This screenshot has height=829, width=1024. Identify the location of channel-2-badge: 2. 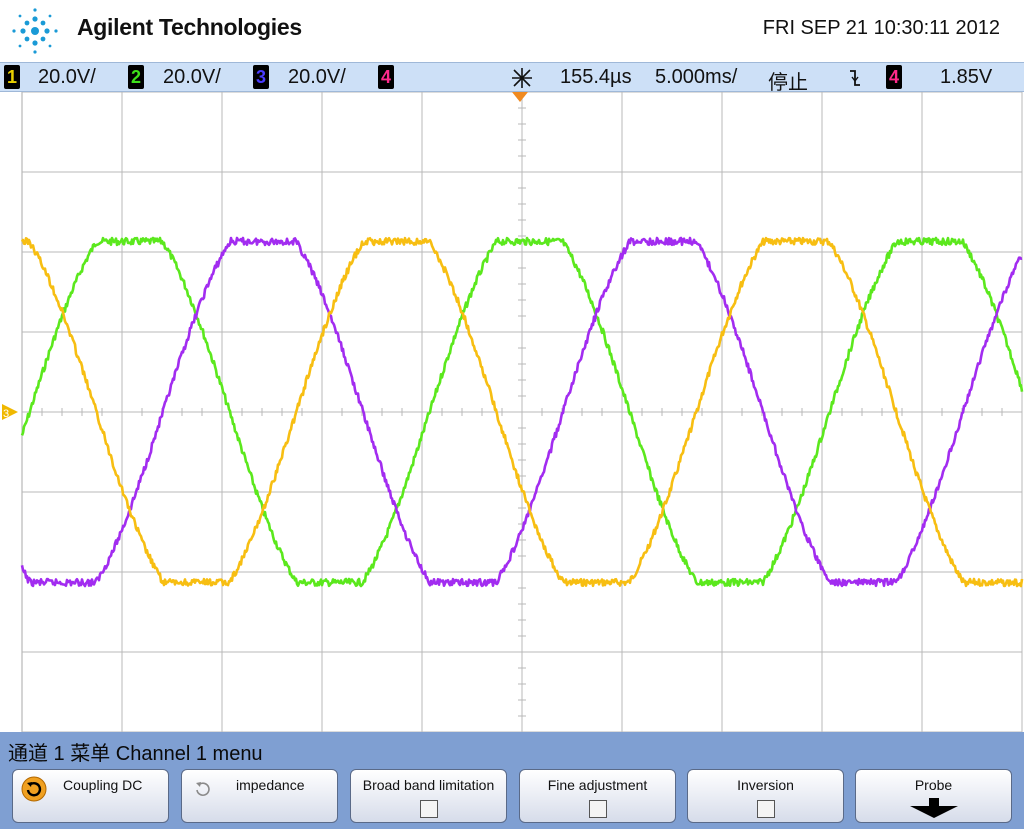
(136, 77).